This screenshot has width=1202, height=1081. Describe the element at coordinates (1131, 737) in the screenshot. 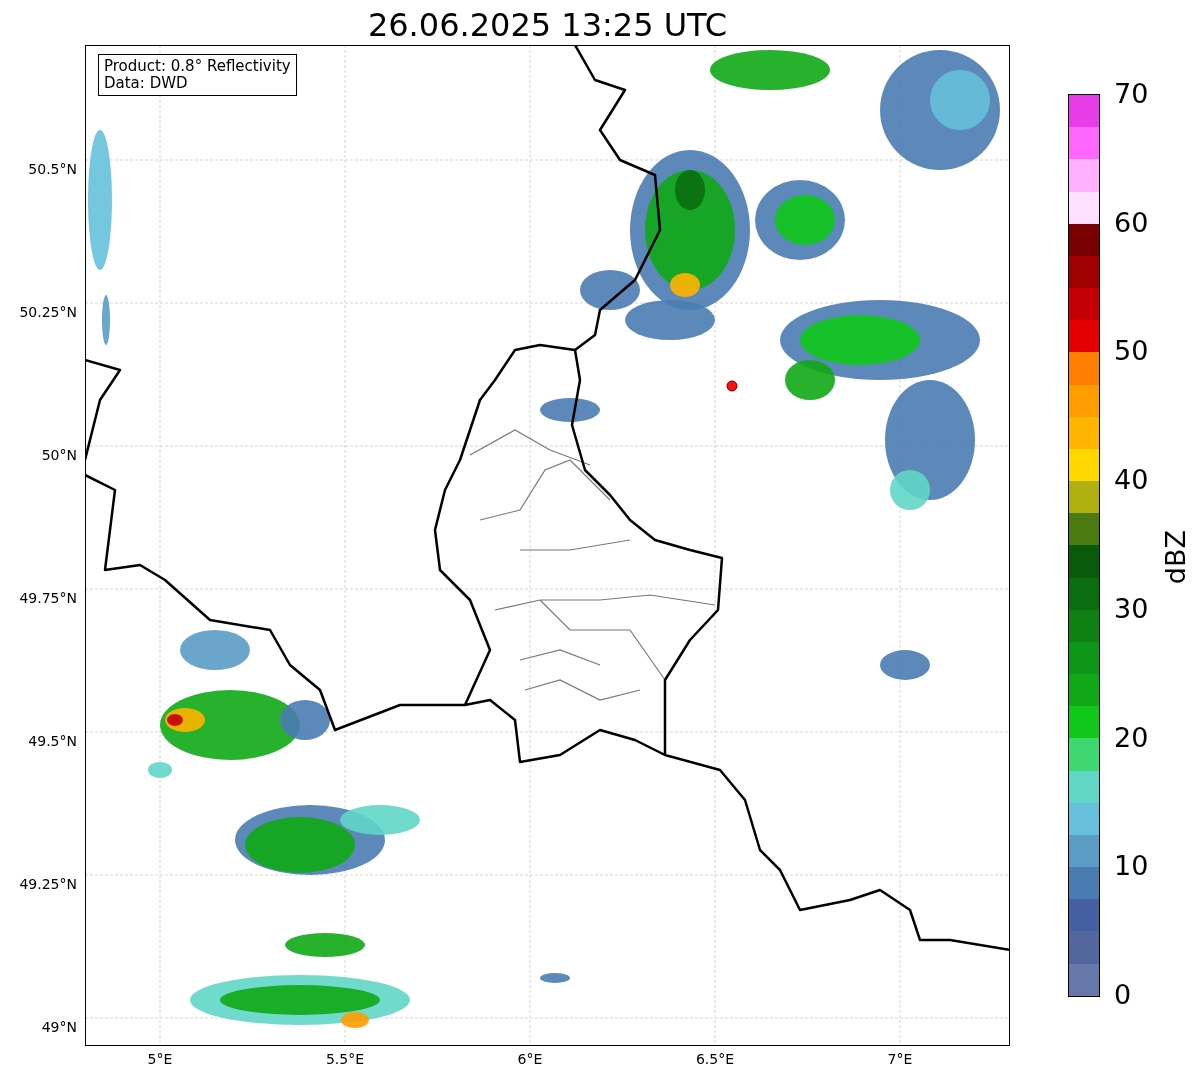

I see `colorbar-tick-label: 20` at that location.